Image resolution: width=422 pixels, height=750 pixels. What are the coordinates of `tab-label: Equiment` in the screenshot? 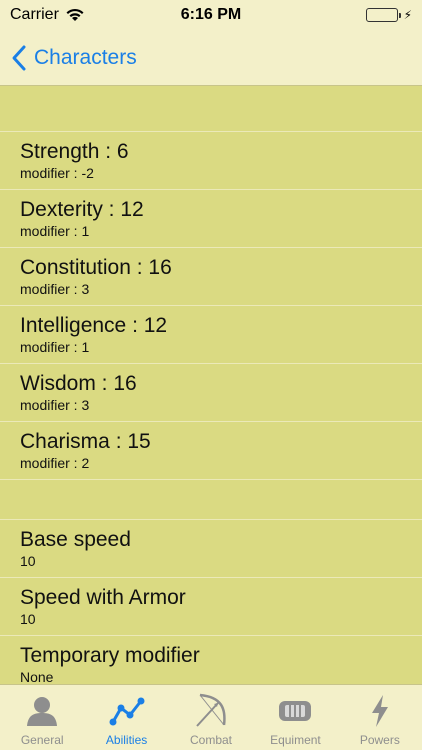 It's located at (295, 740).